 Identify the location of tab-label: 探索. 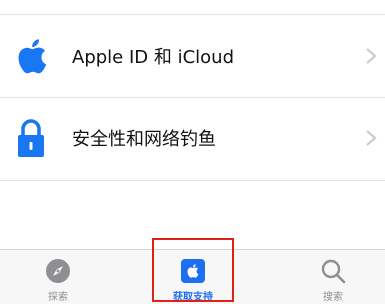
(58, 297).